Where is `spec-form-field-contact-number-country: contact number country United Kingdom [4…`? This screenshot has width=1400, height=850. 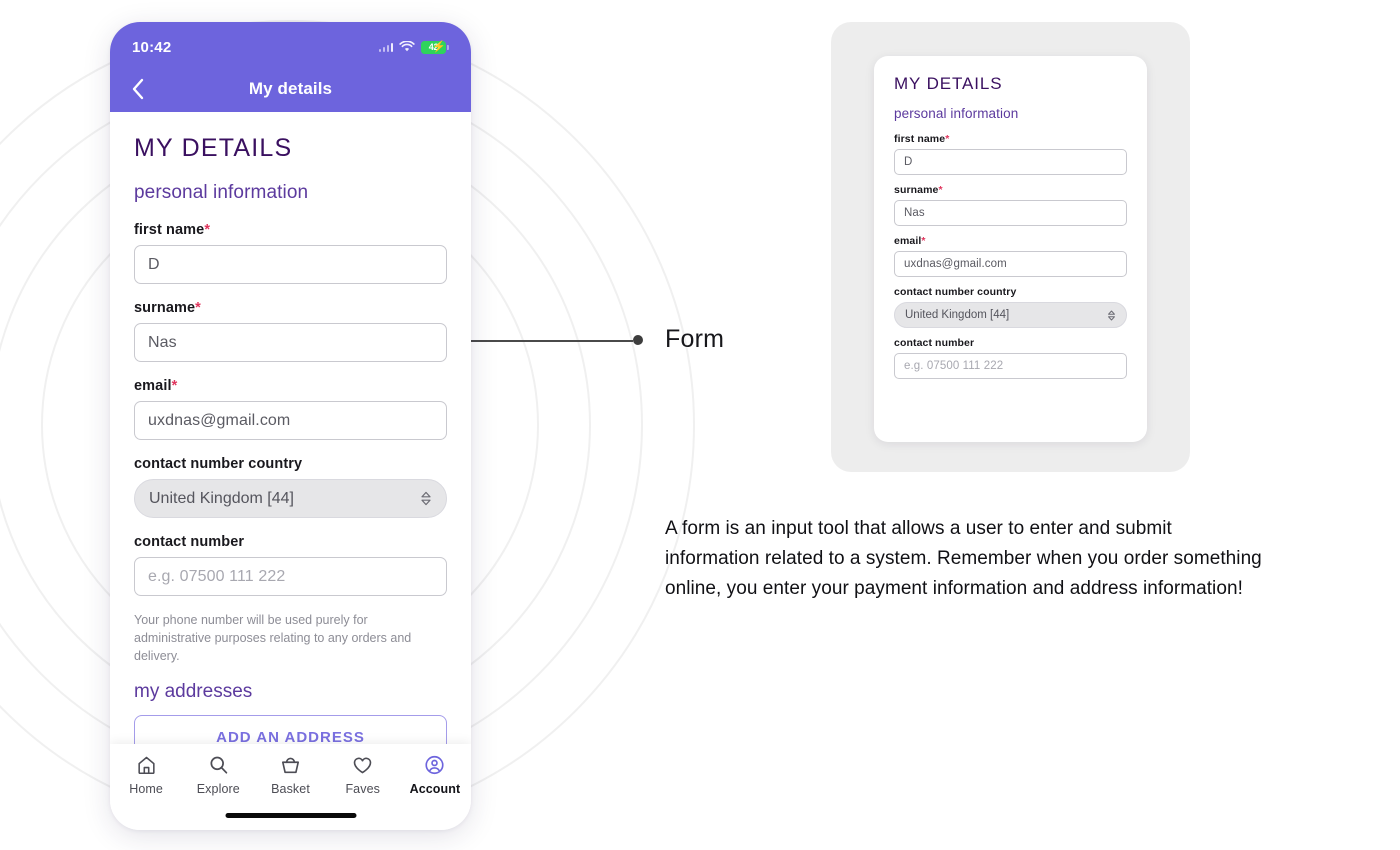
spec-form-field-contact-number-country: contact number country United Kingdom [4… is located at coordinates (1010, 307).